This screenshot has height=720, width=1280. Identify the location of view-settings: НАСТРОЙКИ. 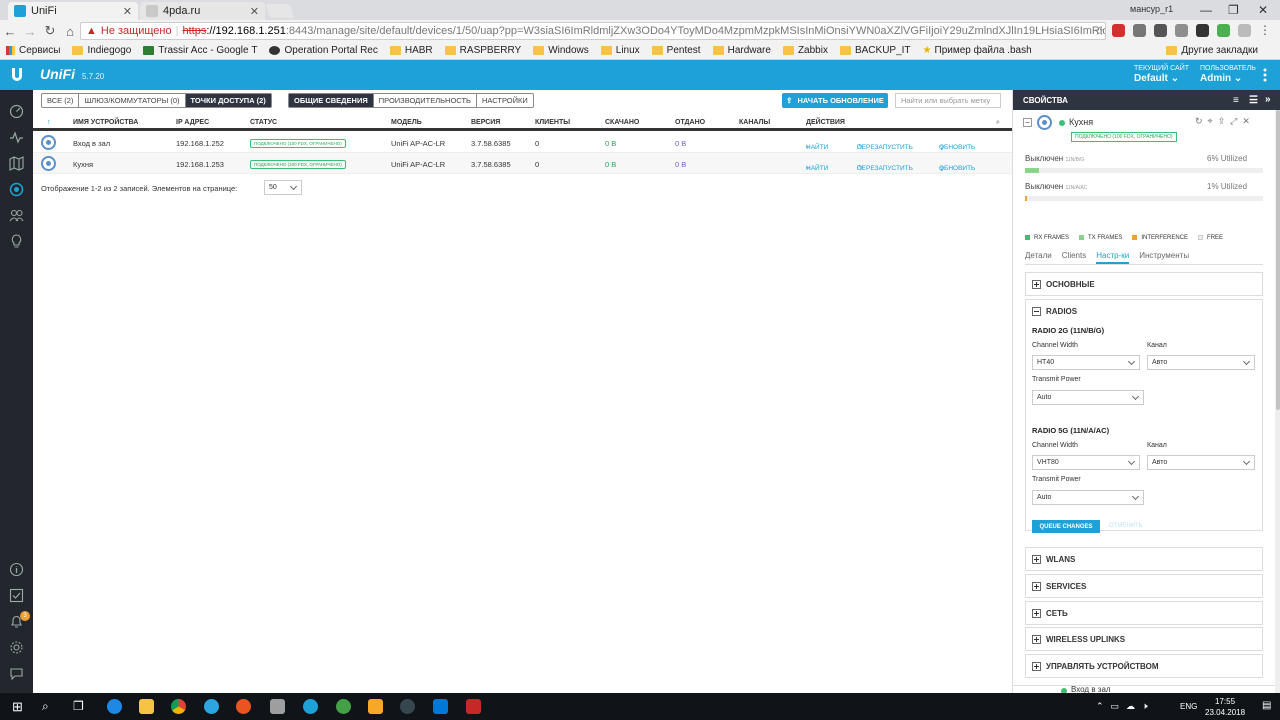
(505, 100).